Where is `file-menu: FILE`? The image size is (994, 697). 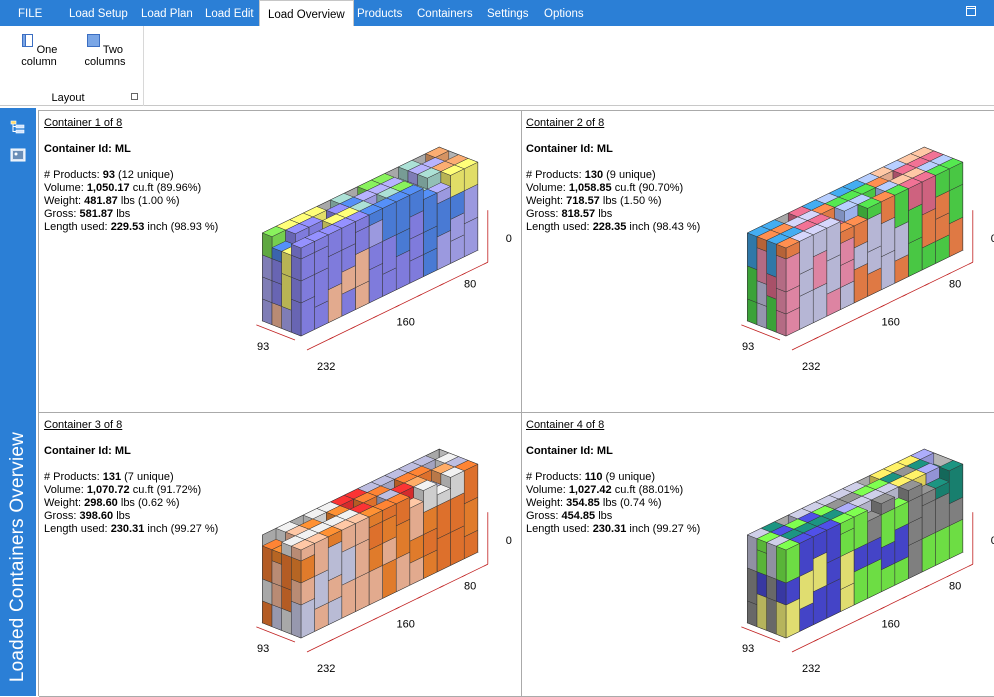
file-menu: FILE is located at coordinates (30, 13).